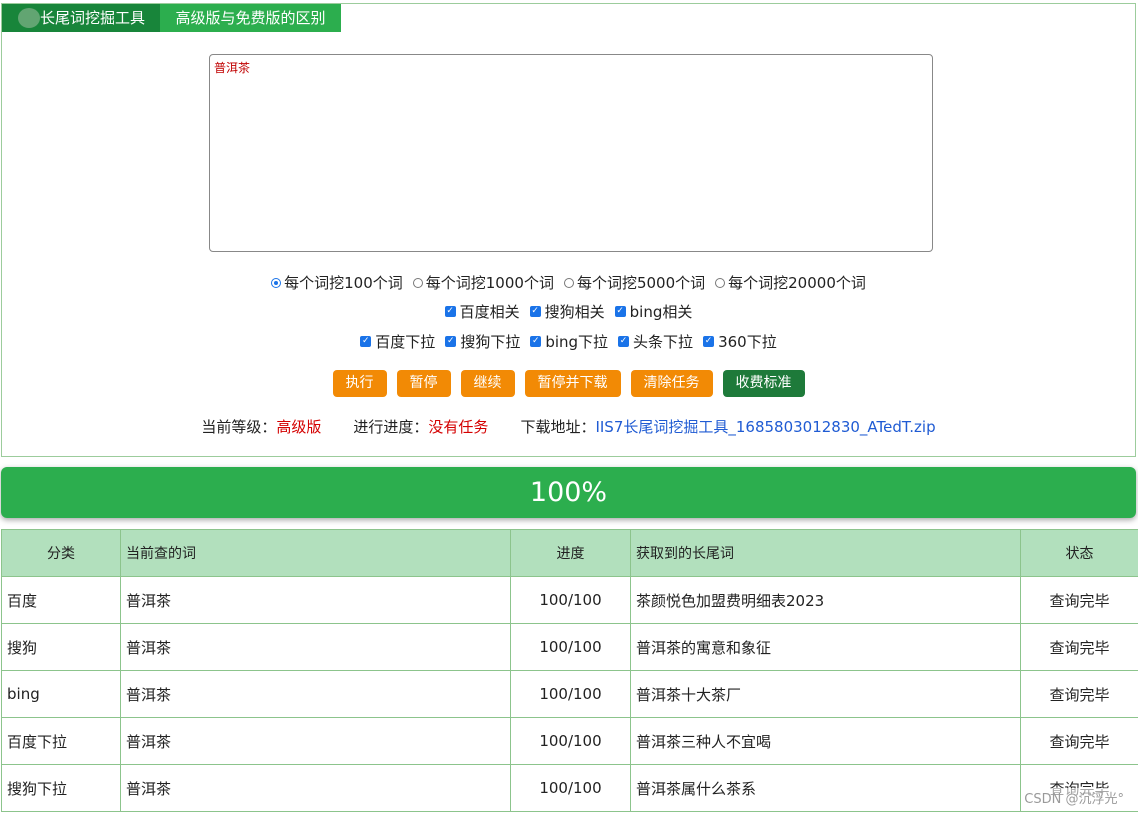  What do you see at coordinates (250, 18) in the screenshot?
I see `tab-version-compare: 高级版与免费版的区别` at bounding box center [250, 18].